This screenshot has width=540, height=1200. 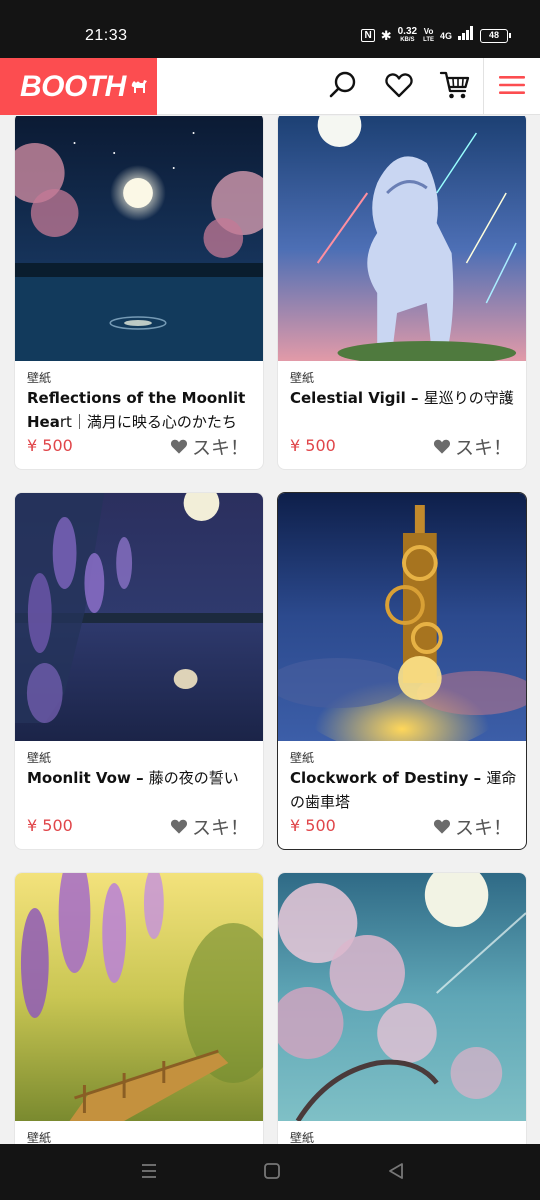 I want to click on nfc-icon: N, so click(x=368, y=35).